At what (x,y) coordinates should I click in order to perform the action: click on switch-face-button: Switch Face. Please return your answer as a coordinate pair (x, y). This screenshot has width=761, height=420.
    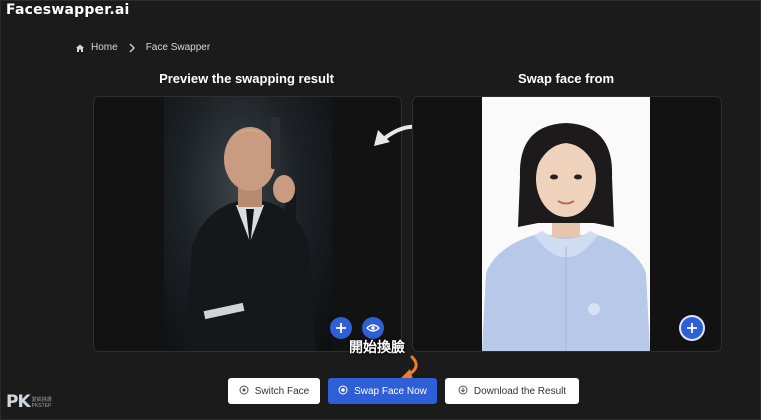
    Looking at the image, I should click on (274, 391).